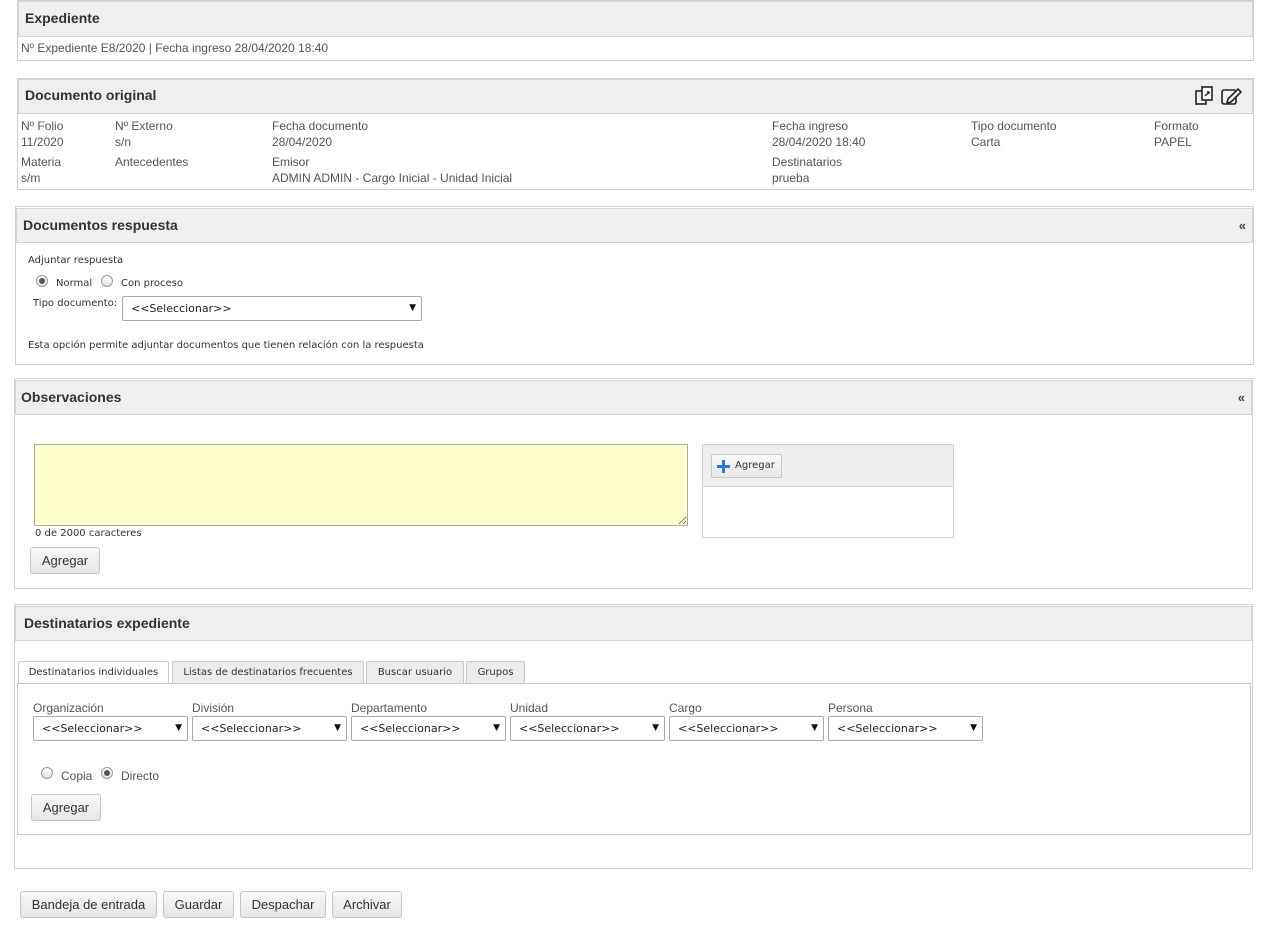  I want to click on fecha-ingreso-value: 28/04/2020 18:40, so click(819, 142).